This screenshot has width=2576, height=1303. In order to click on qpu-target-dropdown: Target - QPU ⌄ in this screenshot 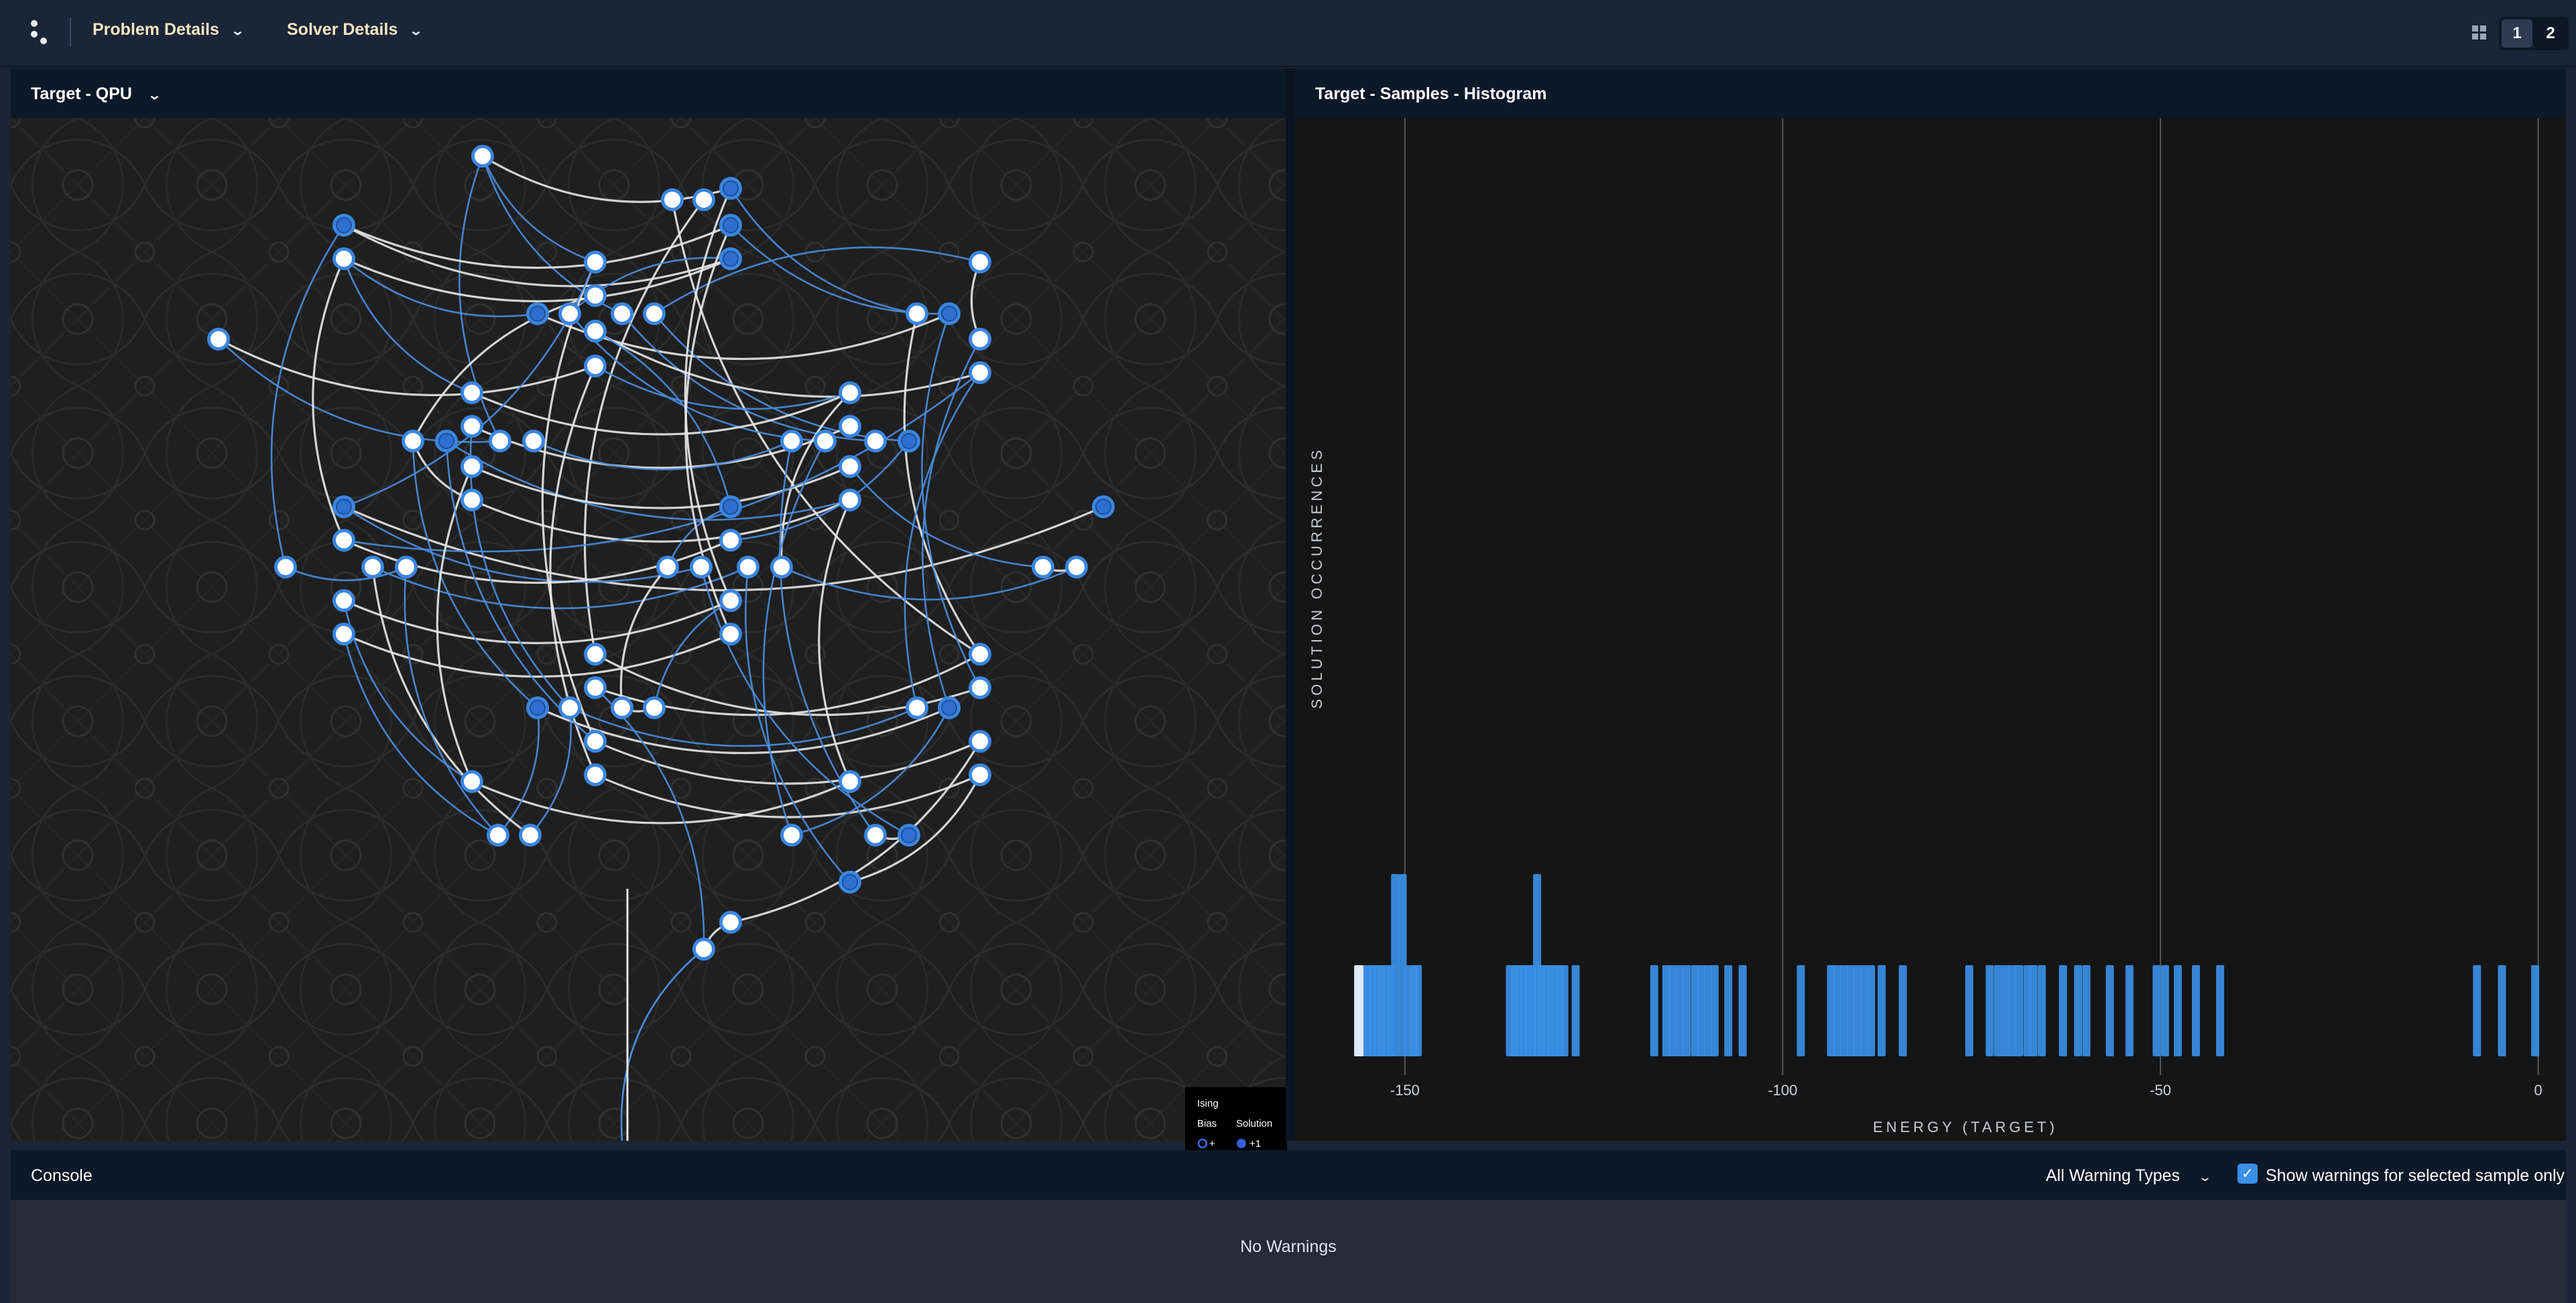, I will do `click(97, 94)`.